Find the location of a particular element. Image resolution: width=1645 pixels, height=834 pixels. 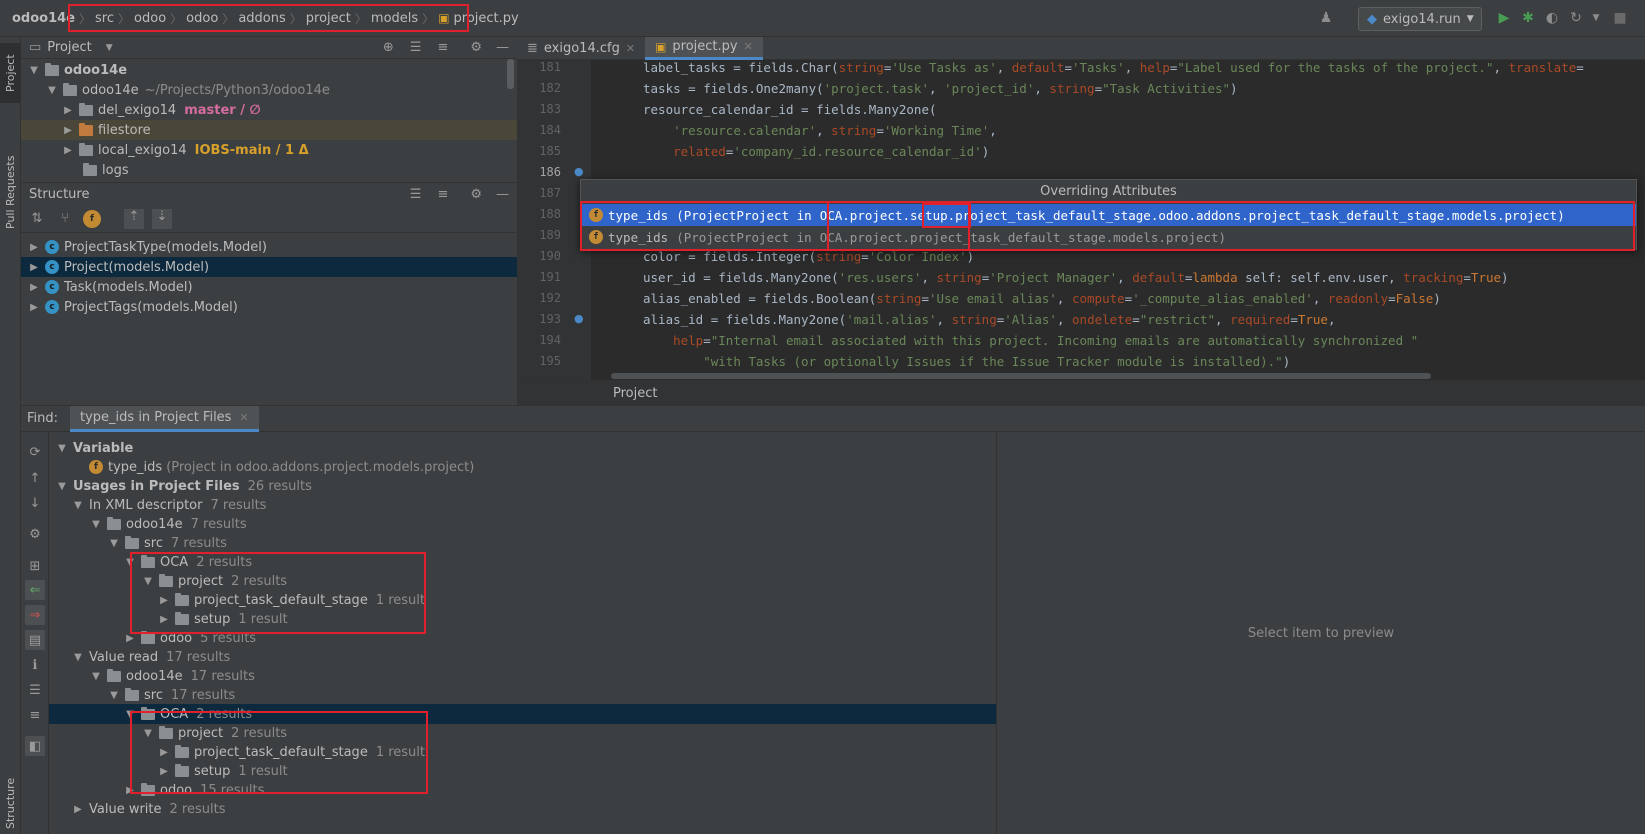

locate-icon: ⊕ is located at coordinates (388, 47).